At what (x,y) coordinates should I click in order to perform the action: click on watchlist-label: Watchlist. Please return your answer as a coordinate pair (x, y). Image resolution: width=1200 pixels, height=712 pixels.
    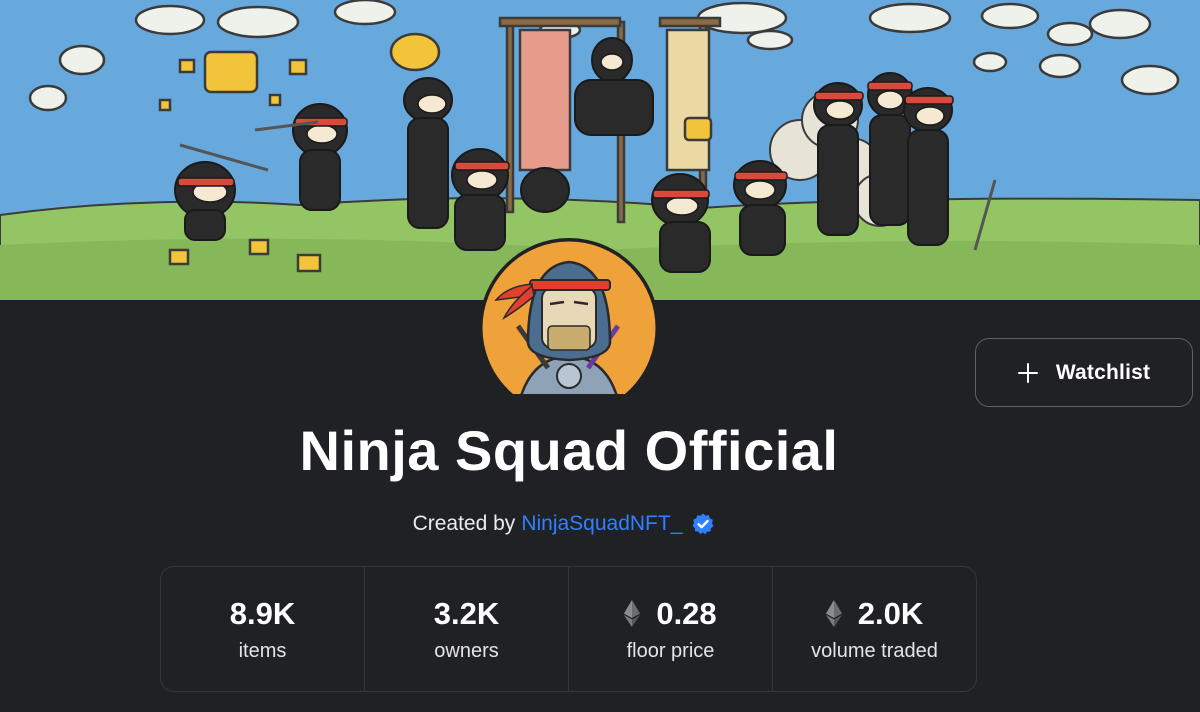
    Looking at the image, I should click on (1103, 372).